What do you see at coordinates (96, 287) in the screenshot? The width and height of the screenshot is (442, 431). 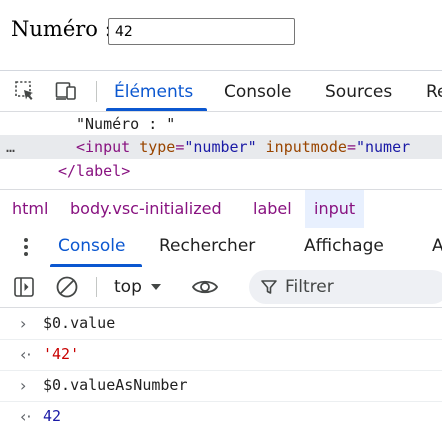 I see `toolbar-separator` at bounding box center [96, 287].